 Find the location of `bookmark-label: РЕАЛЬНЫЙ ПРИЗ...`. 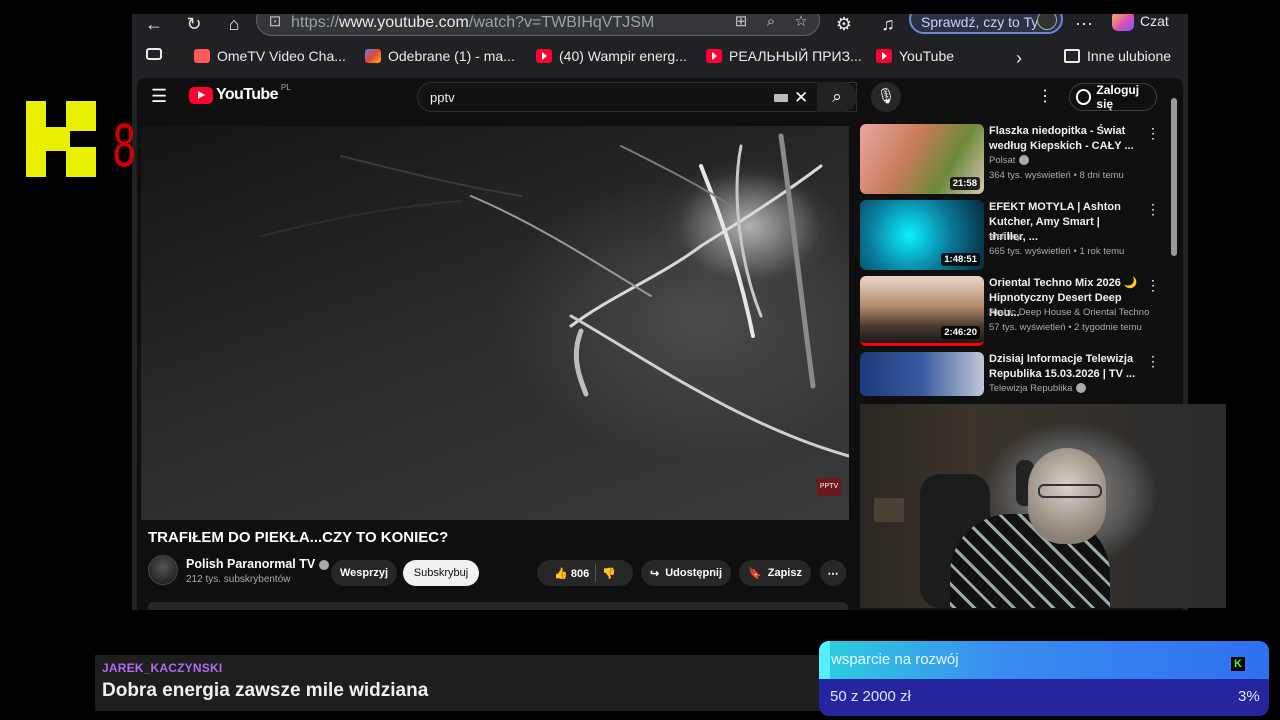

bookmark-label: РЕАЛЬНЫЙ ПРИЗ... is located at coordinates (795, 56).